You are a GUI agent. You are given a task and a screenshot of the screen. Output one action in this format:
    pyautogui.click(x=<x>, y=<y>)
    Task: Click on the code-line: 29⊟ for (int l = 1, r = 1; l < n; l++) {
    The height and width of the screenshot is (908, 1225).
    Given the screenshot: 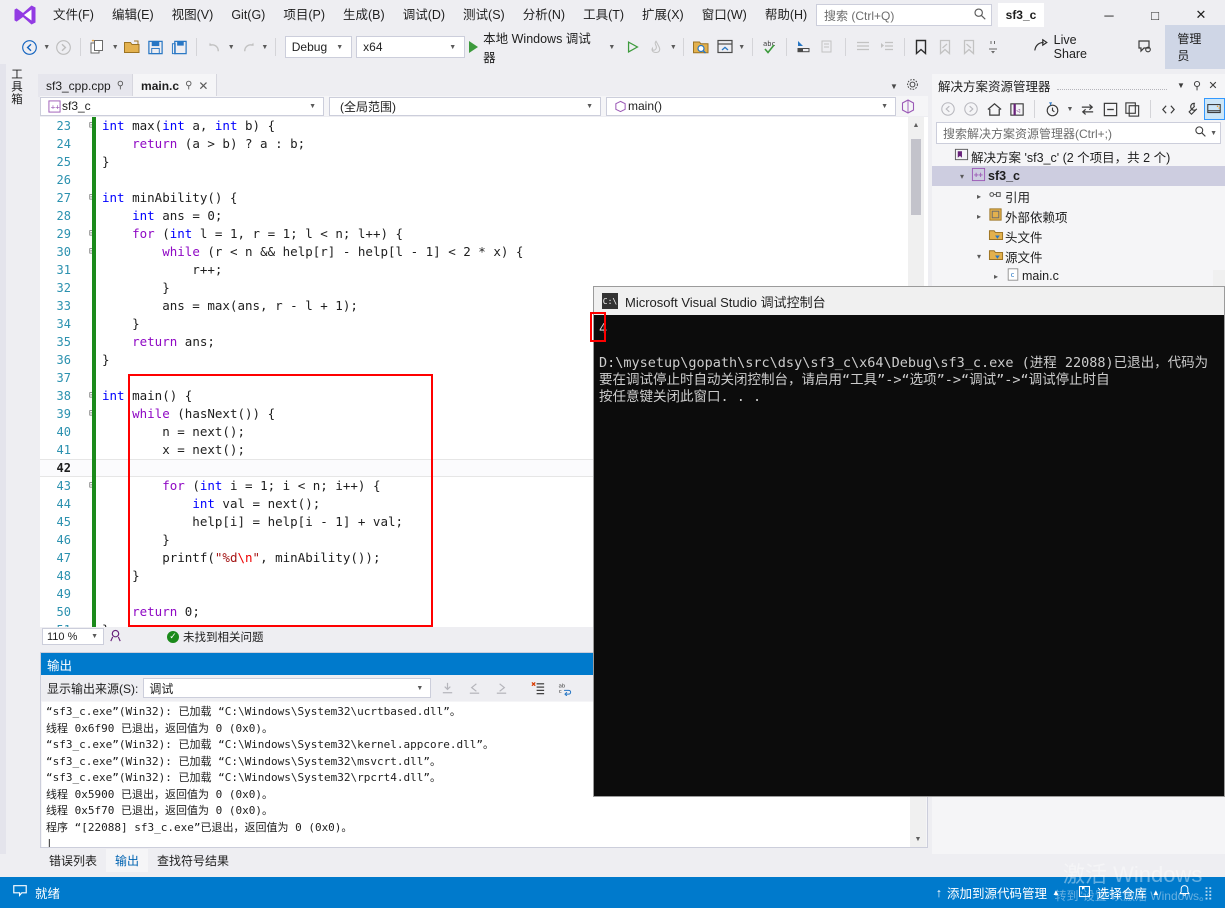 What is the action you would take?
    pyautogui.click(x=484, y=234)
    